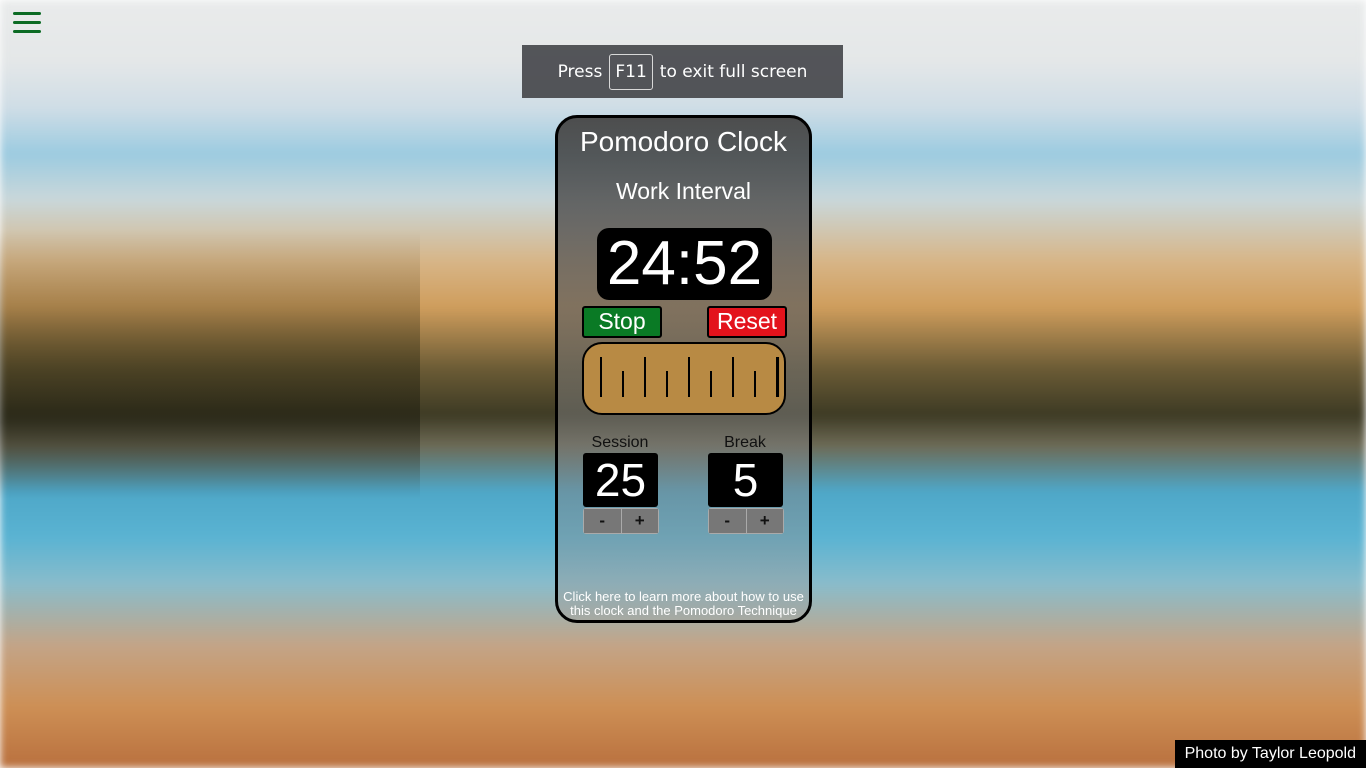 The height and width of the screenshot is (768, 1366). I want to click on fullscreen-notice-prefix: Press, so click(580, 71).